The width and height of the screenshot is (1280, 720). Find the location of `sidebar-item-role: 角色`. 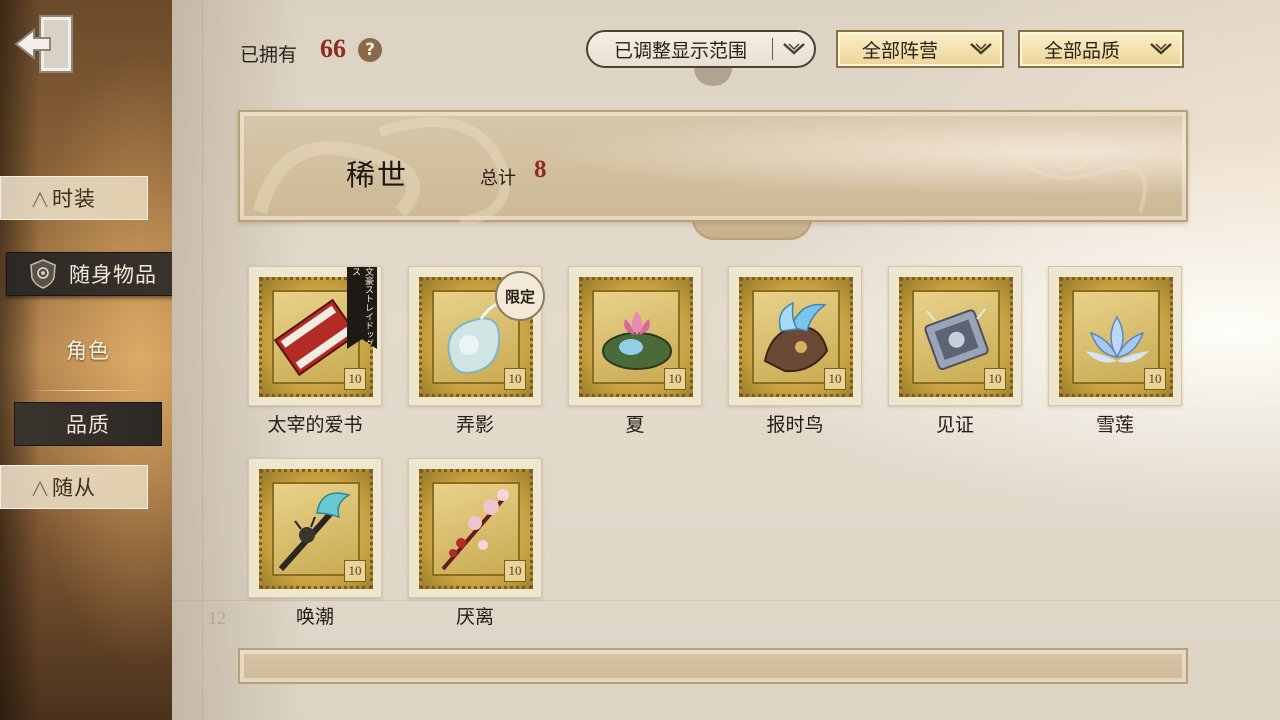

sidebar-item-role: 角色 is located at coordinates (88, 350).